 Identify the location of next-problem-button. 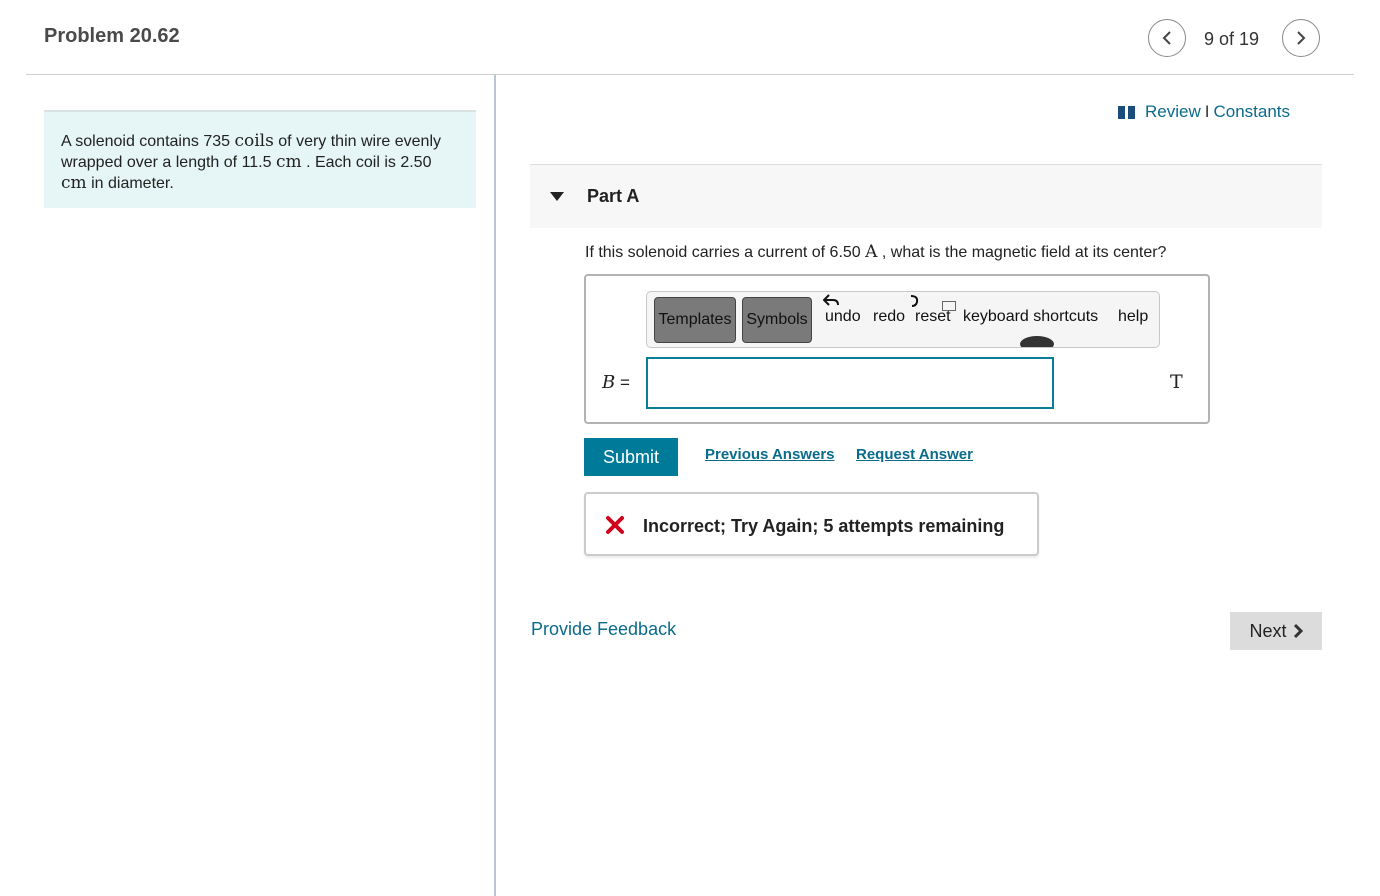
(1301, 38).